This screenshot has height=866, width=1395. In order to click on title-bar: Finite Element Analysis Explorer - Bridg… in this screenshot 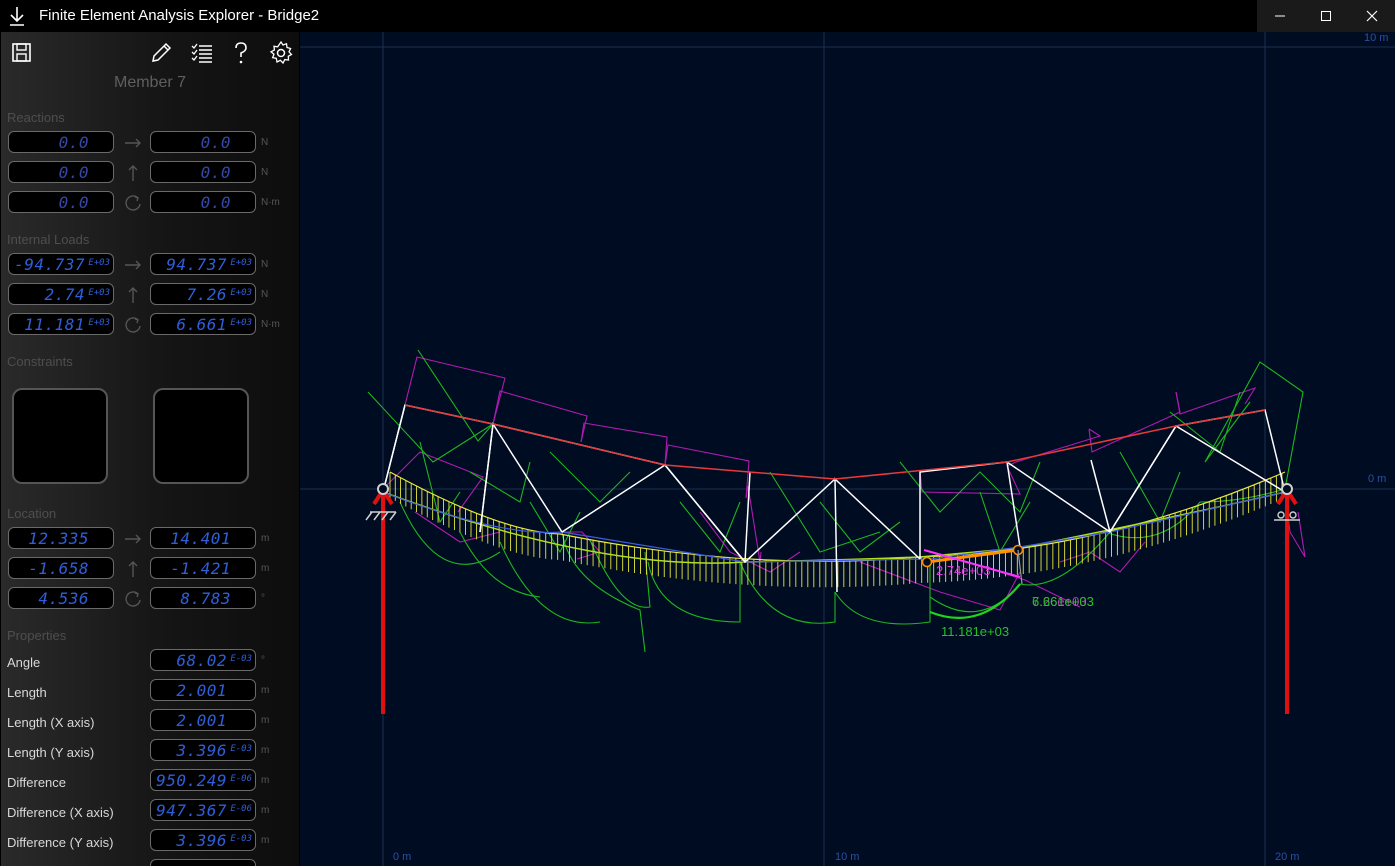, I will do `click(697, 16)`.